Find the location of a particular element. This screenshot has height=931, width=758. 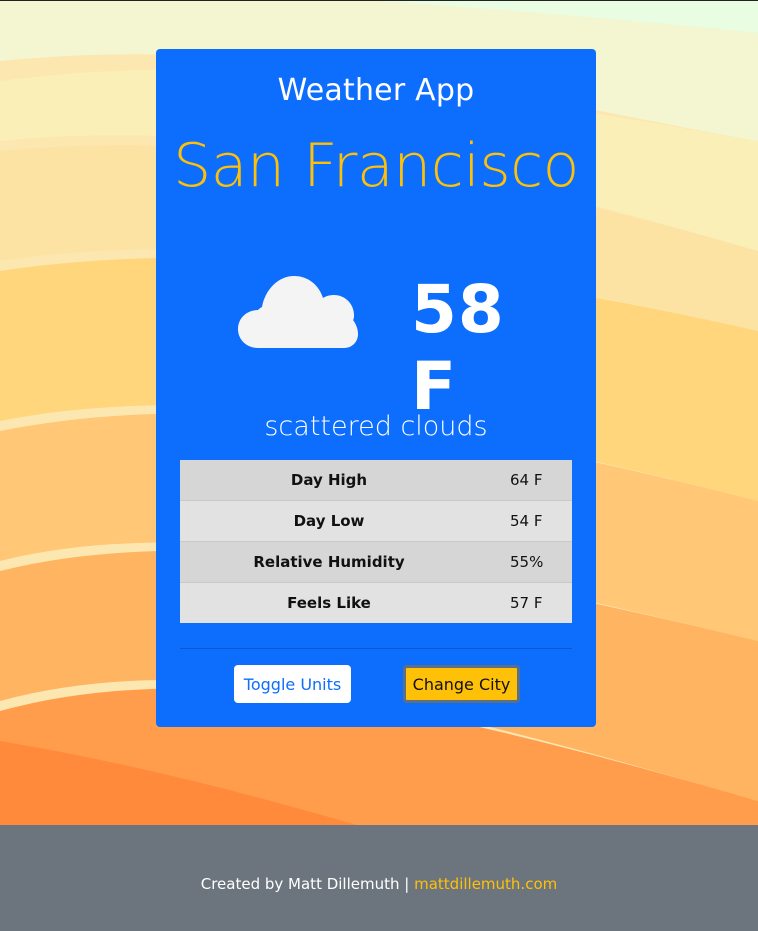

detail-value: 55% is located at coordinates (525, 562).